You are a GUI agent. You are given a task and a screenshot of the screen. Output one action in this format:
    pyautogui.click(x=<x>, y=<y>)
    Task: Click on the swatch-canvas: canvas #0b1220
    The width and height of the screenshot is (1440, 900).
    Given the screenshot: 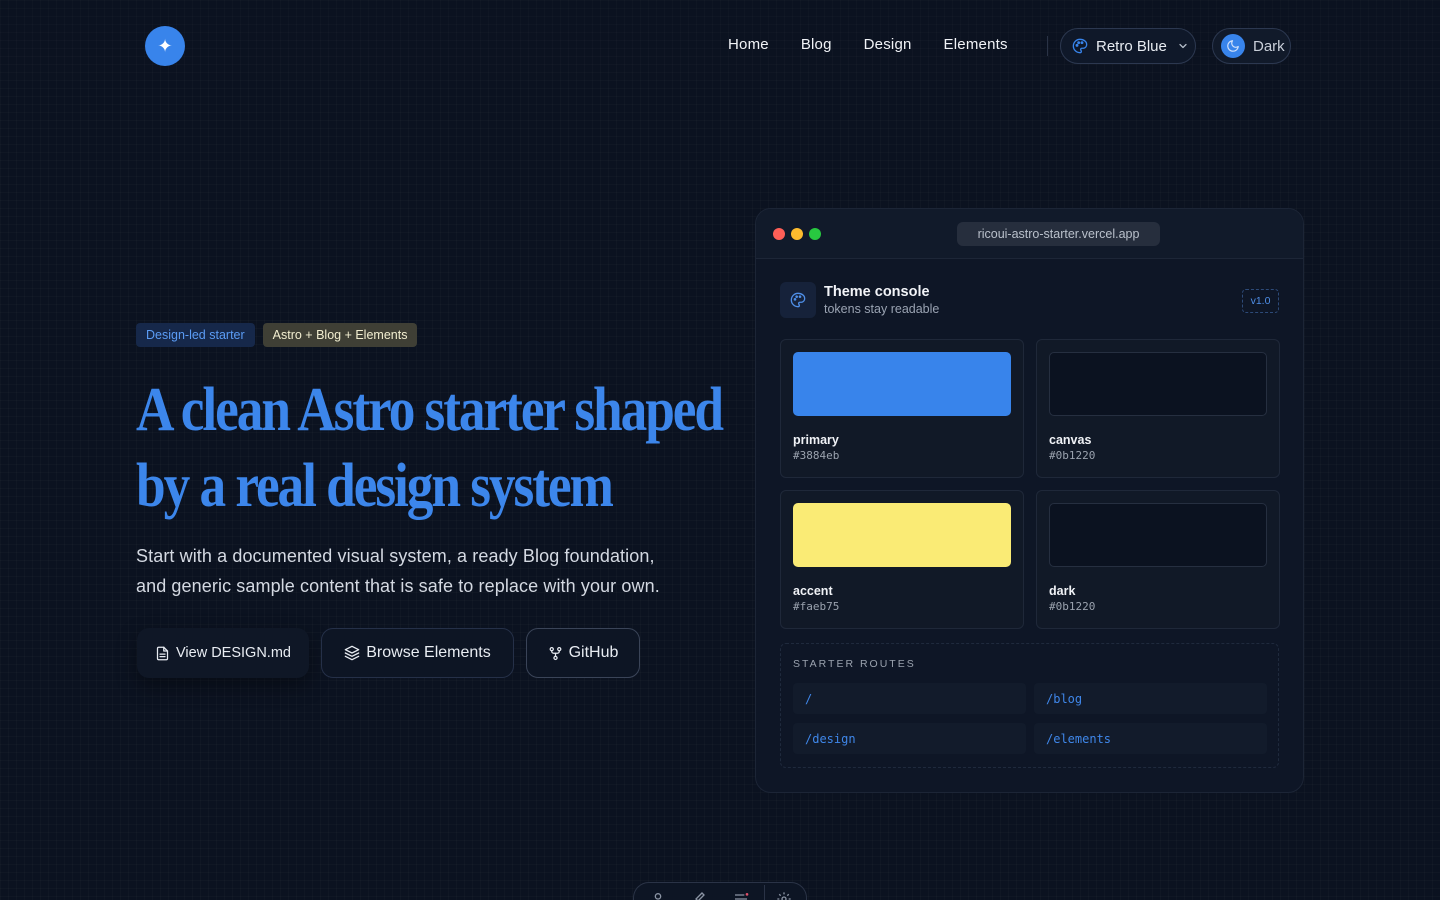 What is the action you would take?
    pyautogui.click(x=1158, y=408)
    